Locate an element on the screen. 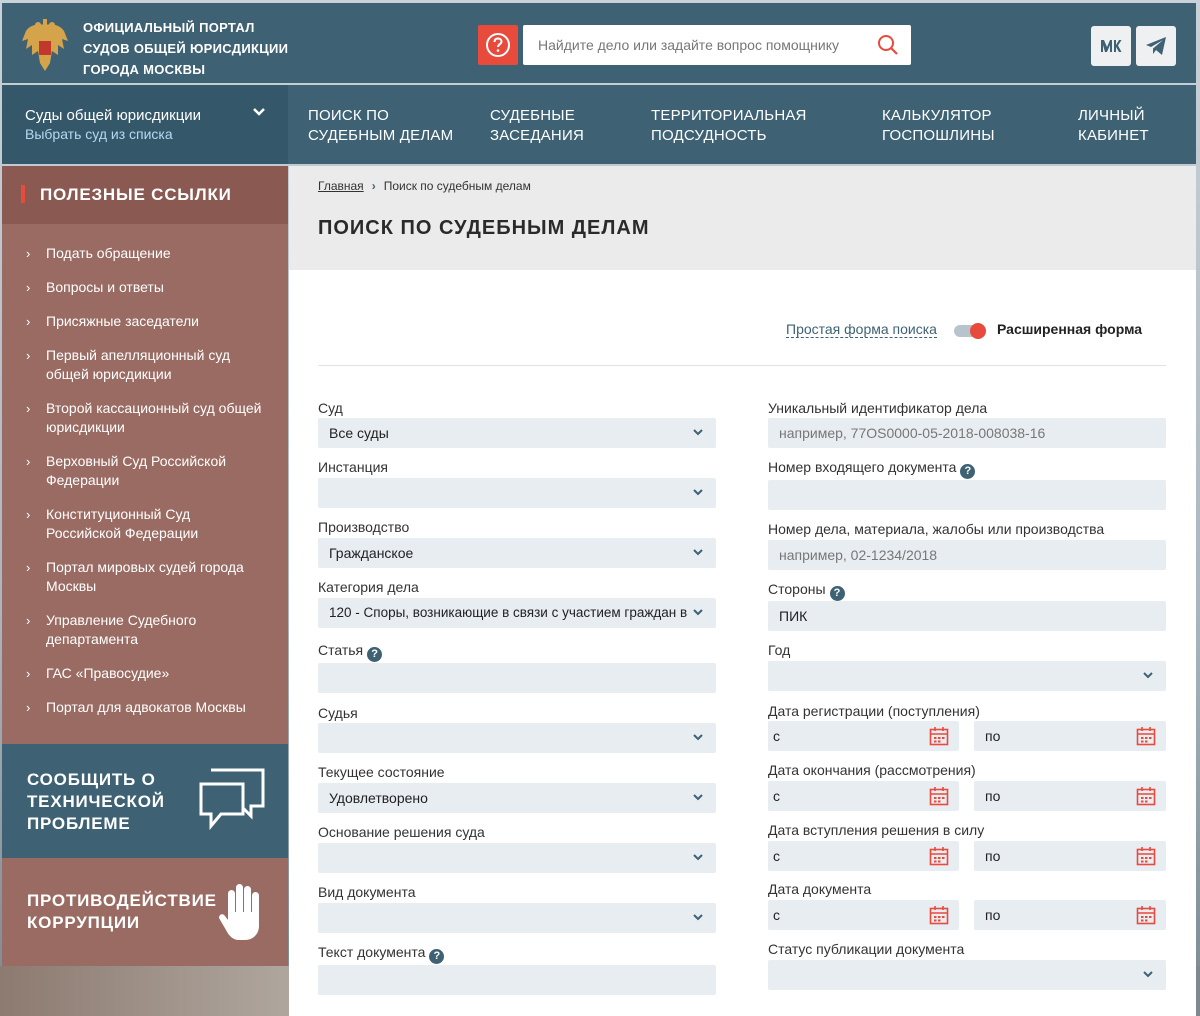  divider is located at coordinates (742, 365).